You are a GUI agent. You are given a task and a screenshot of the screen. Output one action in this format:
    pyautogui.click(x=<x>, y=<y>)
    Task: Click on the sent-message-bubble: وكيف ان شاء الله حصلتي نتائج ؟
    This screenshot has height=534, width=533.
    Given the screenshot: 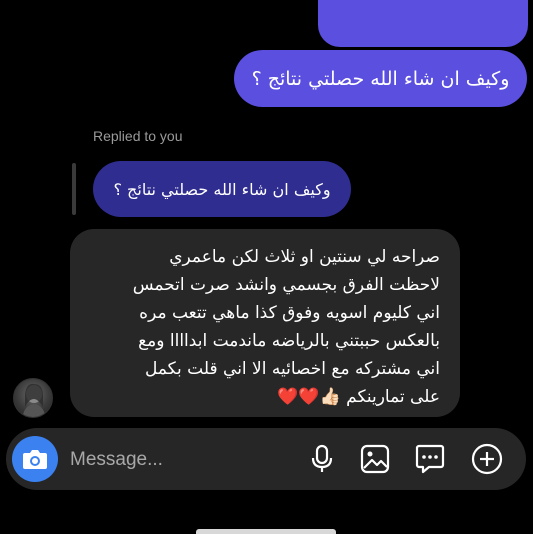 What is the action you would take?
    pyautogui.click(x=380, y=78)
    